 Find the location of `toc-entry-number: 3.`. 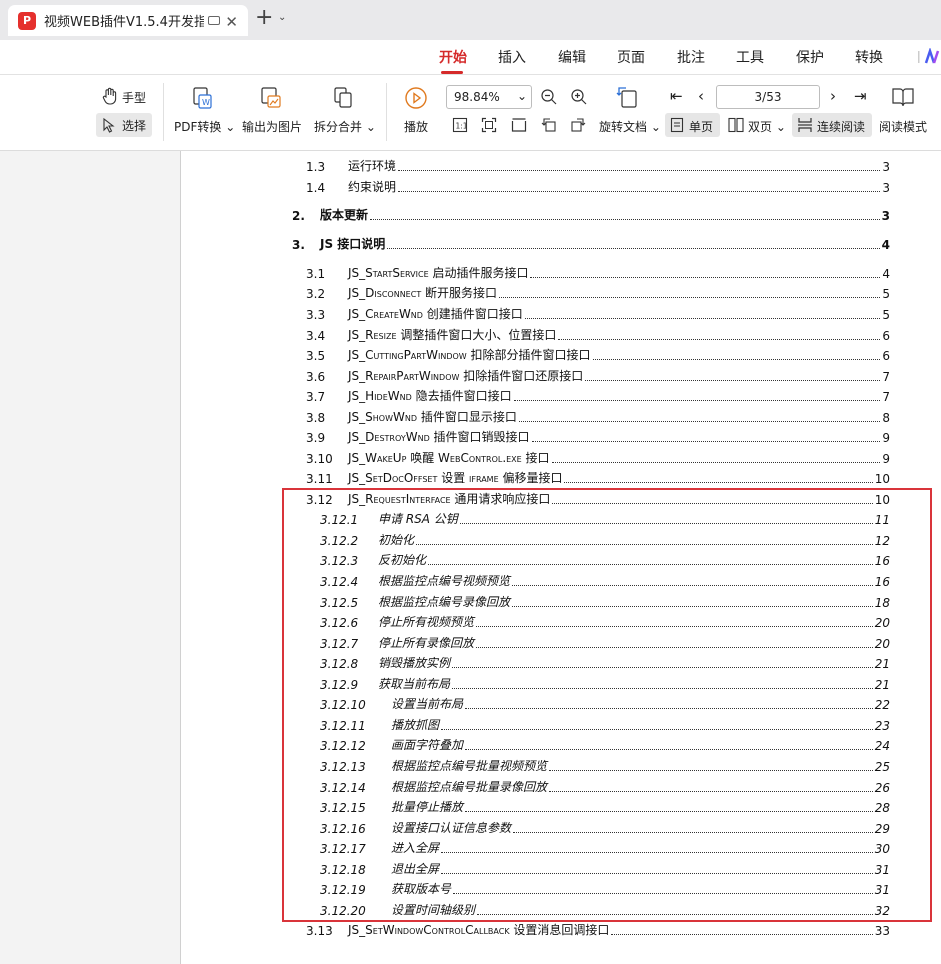

toc-entry-number: 3. is located at coordinates (298, 245).